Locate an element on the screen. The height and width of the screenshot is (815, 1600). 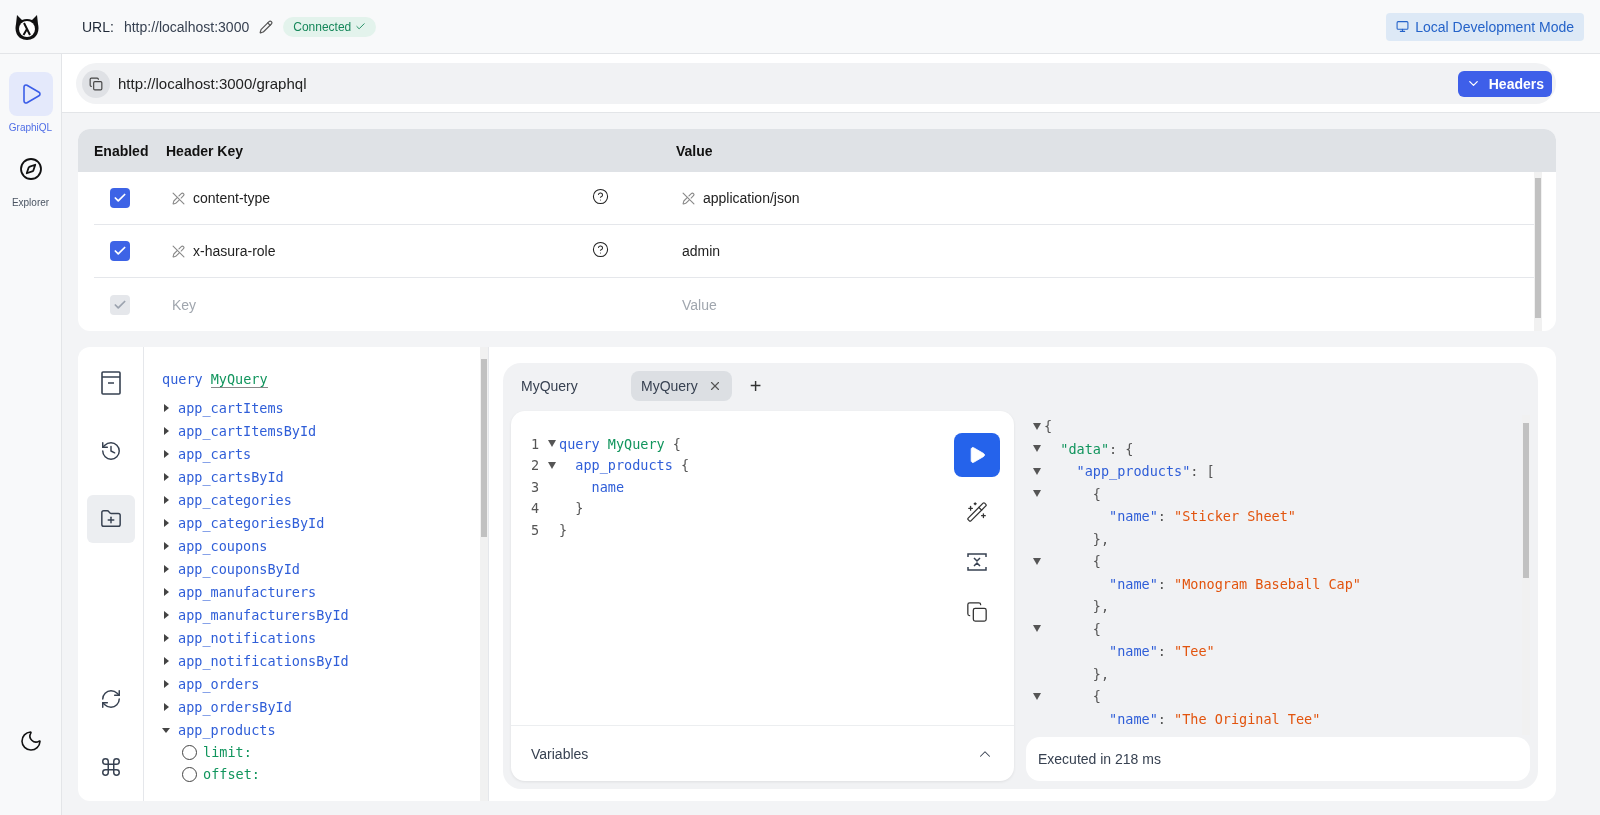
result-line: "data": { is located at coordinates (1096, 448).